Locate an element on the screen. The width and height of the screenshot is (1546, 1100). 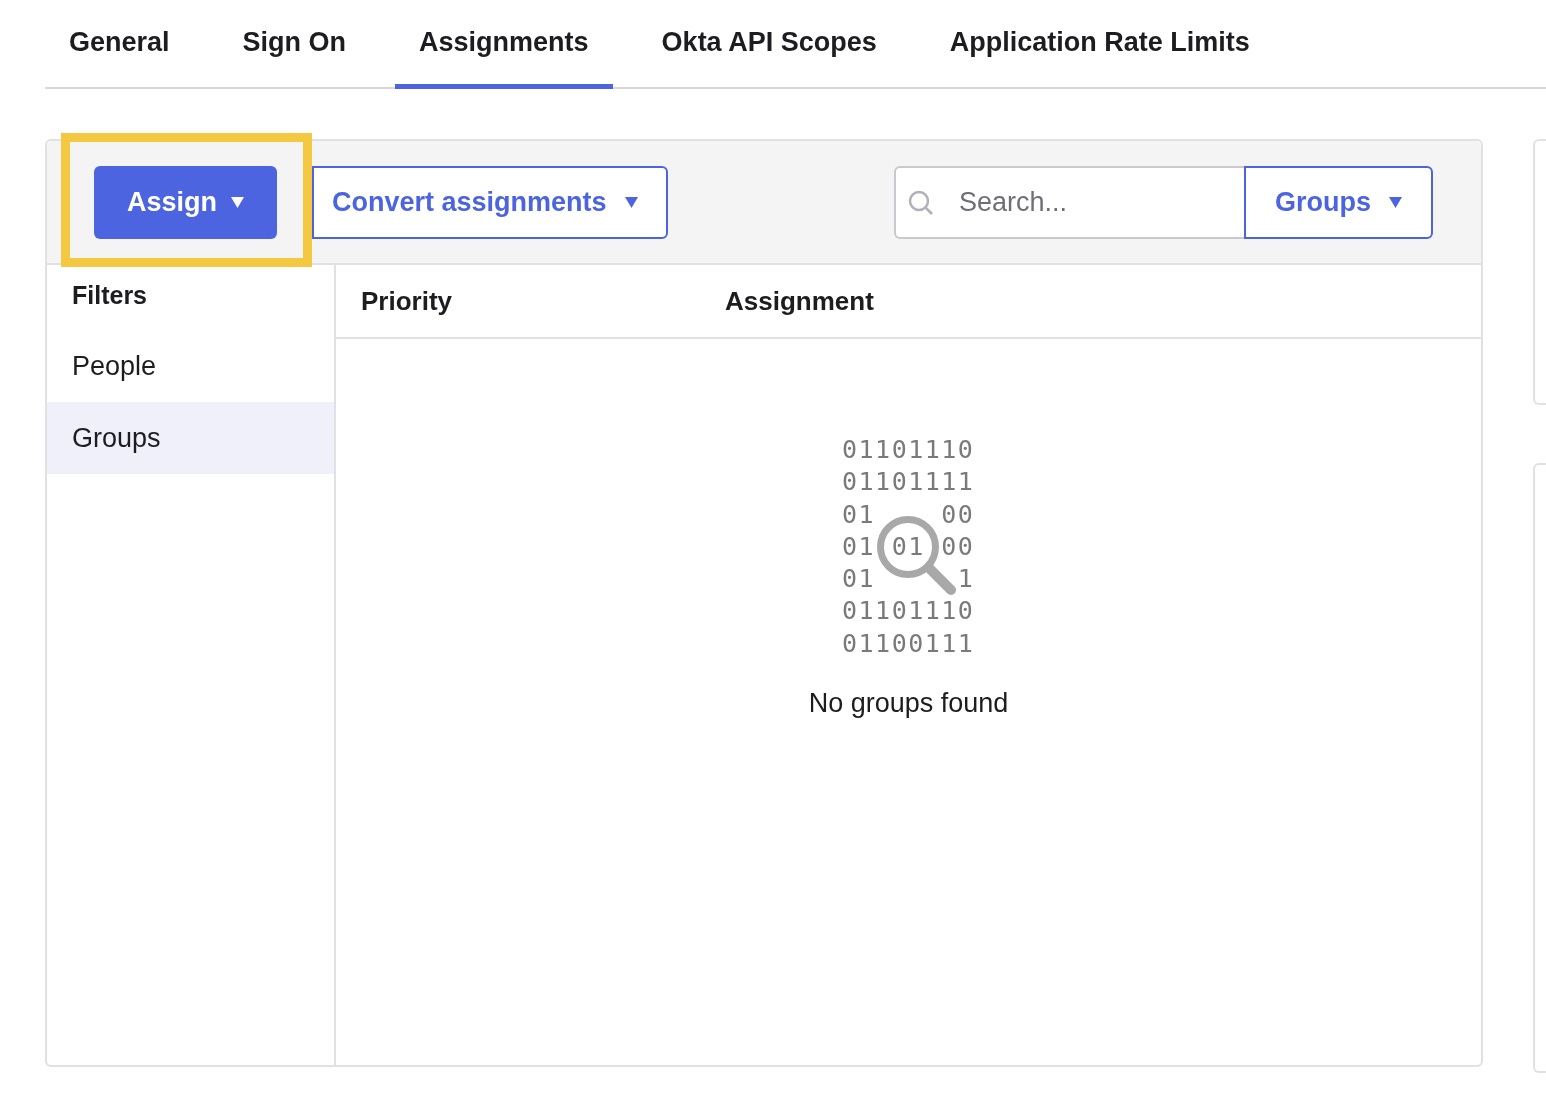
search-icon is located at coordinates (921, 202).